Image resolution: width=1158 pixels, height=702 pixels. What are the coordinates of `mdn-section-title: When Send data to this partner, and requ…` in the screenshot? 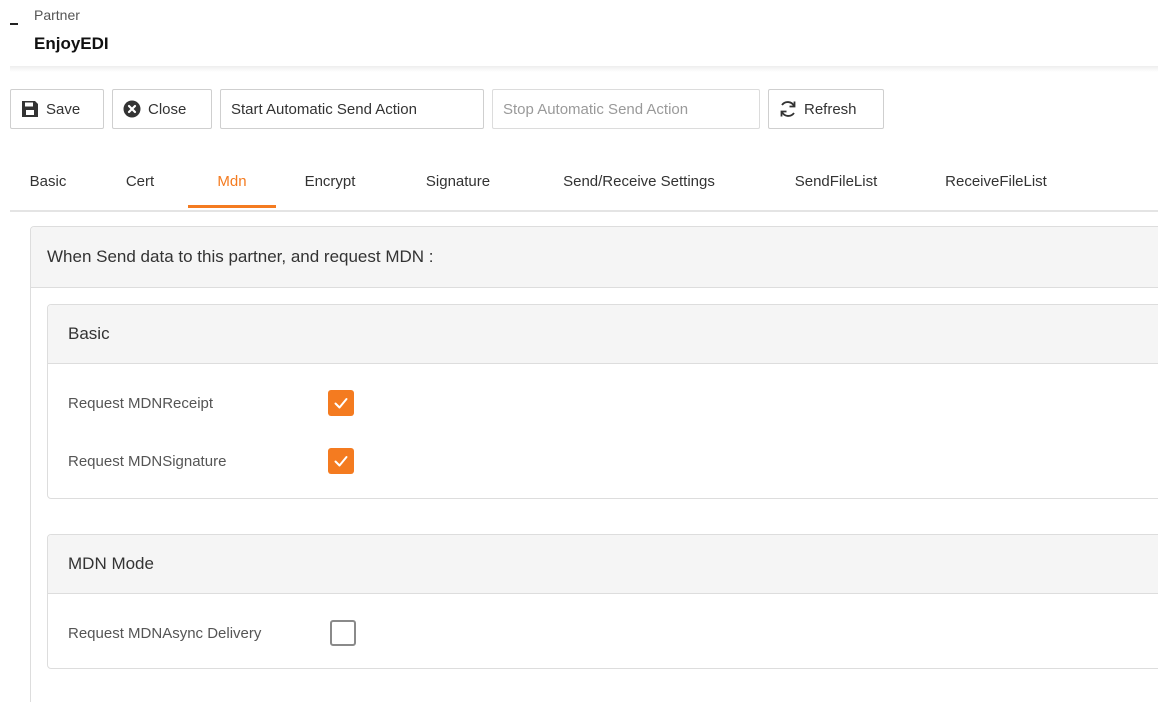 It's located at (594, 257).